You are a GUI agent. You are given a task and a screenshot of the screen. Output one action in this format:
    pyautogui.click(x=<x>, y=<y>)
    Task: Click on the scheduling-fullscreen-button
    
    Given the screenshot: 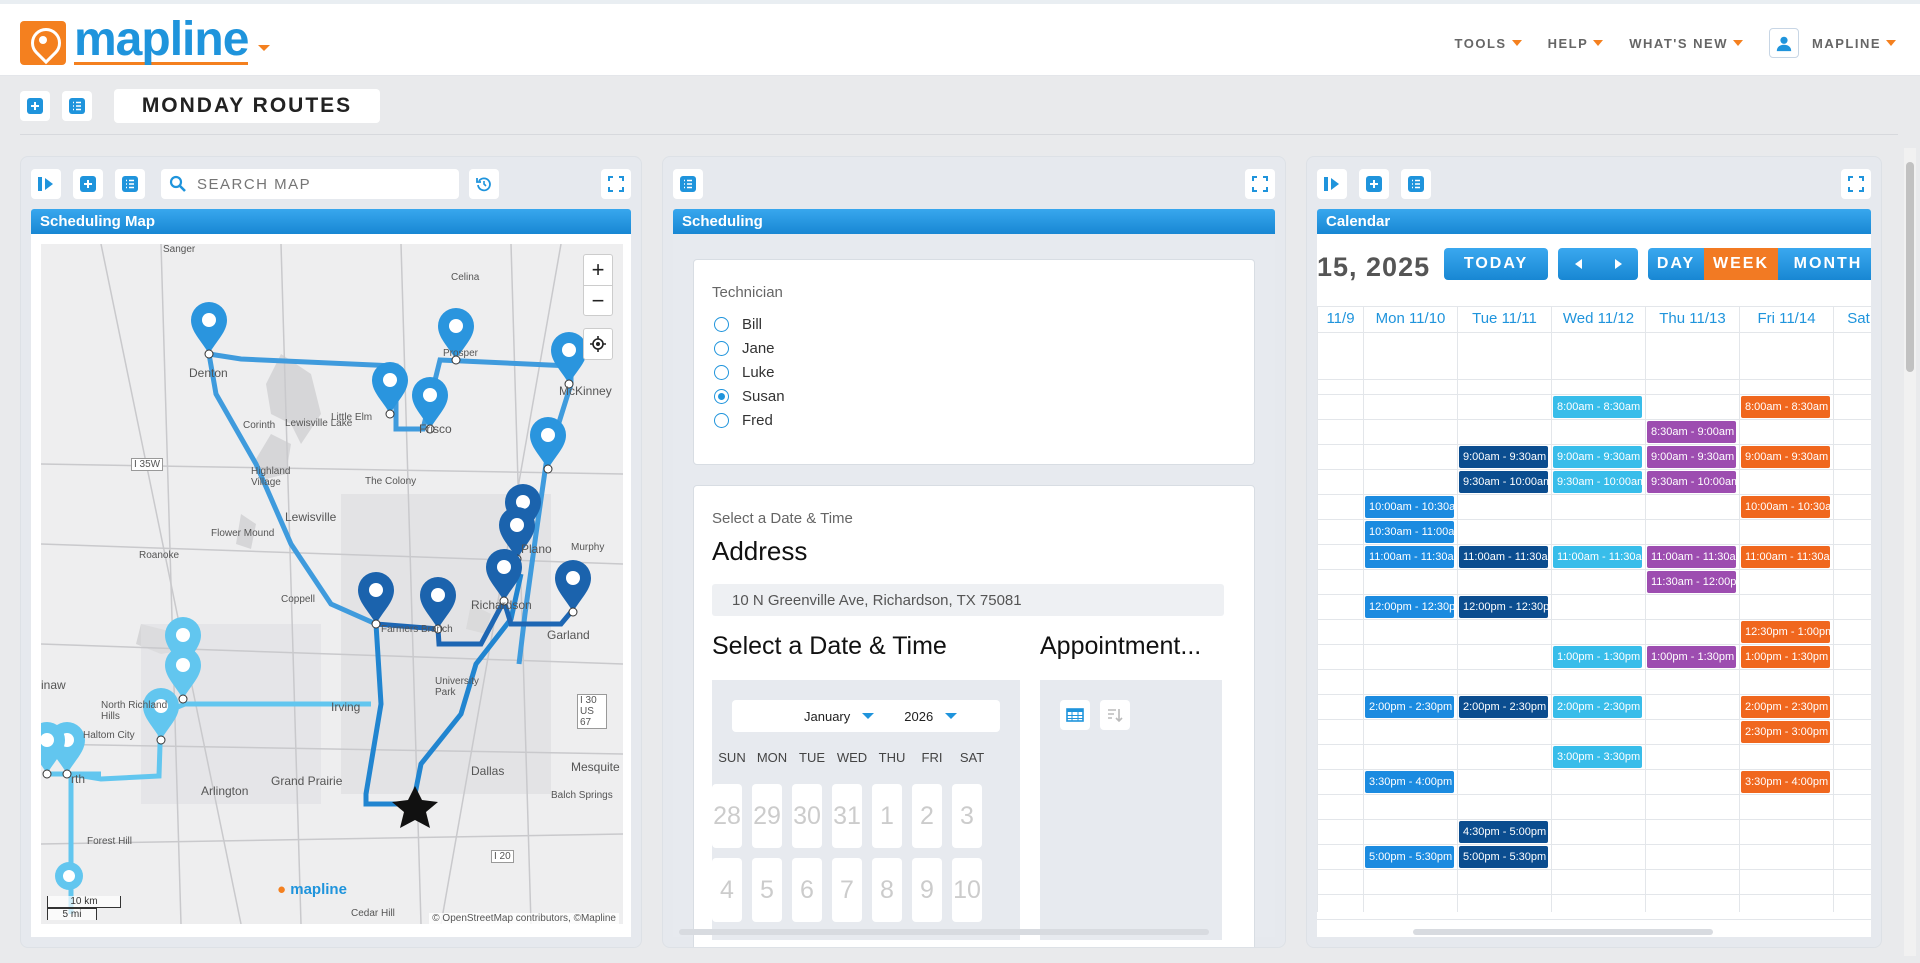 What is the action you would take?
    pyautogui.click(x=1260, y=184)
    